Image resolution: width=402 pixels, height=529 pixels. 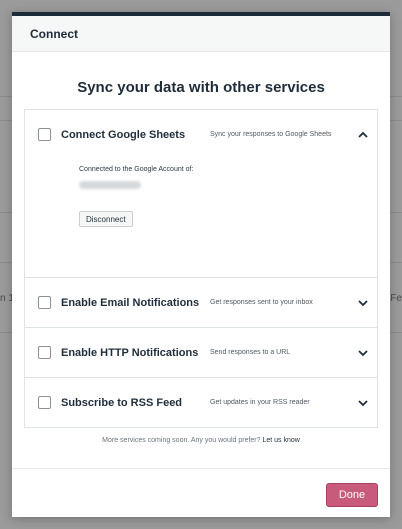 What do you see at coordinates (352, 495) in the screenshot?
I see `done-button: Done` at bounding box center [352, 495].